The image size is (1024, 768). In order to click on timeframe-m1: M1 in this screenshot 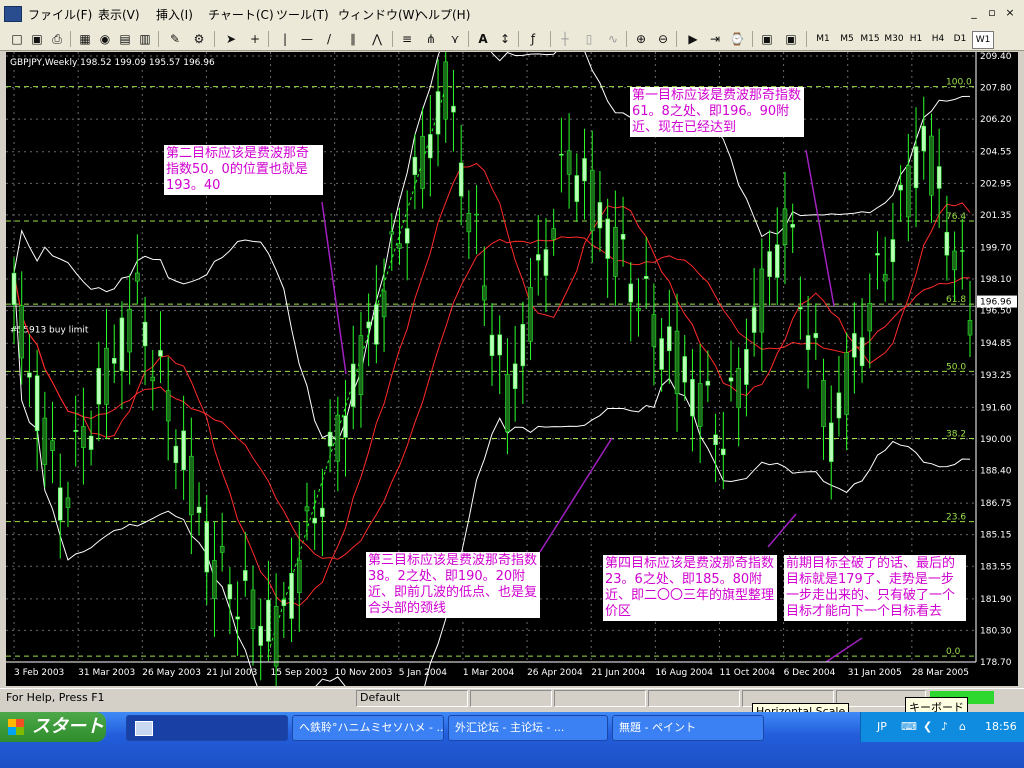, I will do `click(823, 39)`.